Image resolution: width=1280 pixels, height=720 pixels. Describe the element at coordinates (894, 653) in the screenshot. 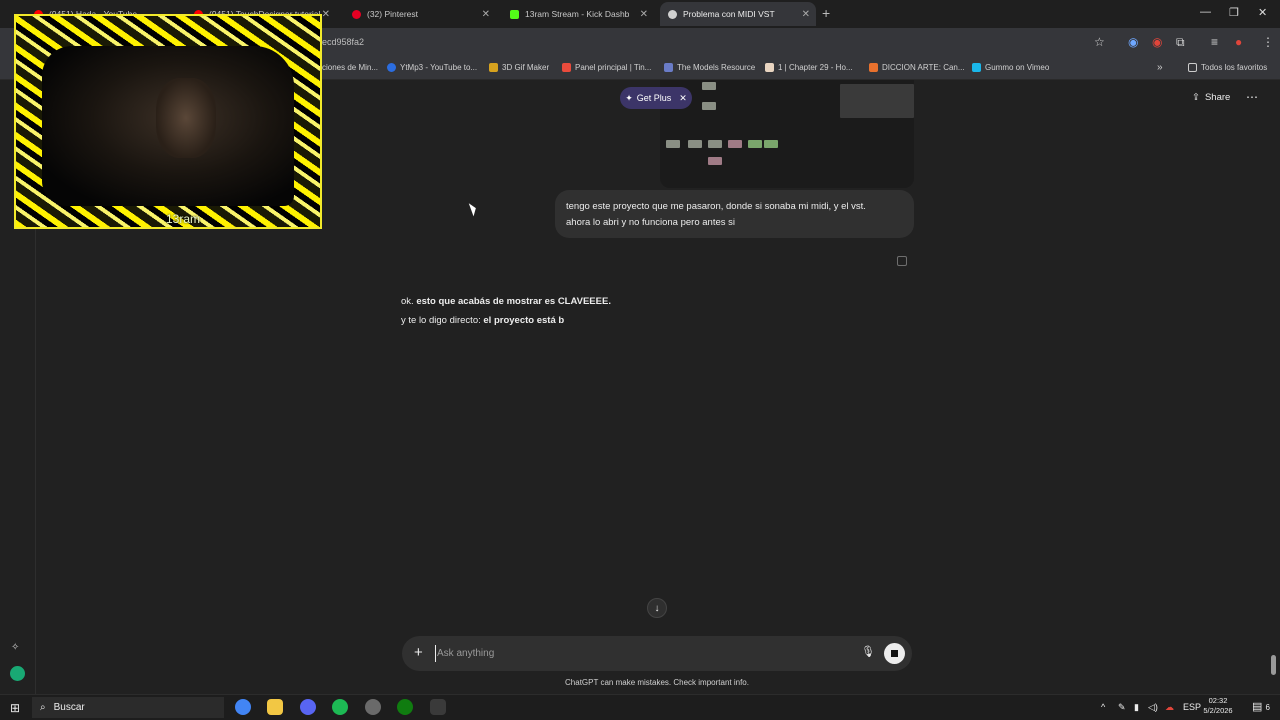

I see `stop-generating-button` at that location.